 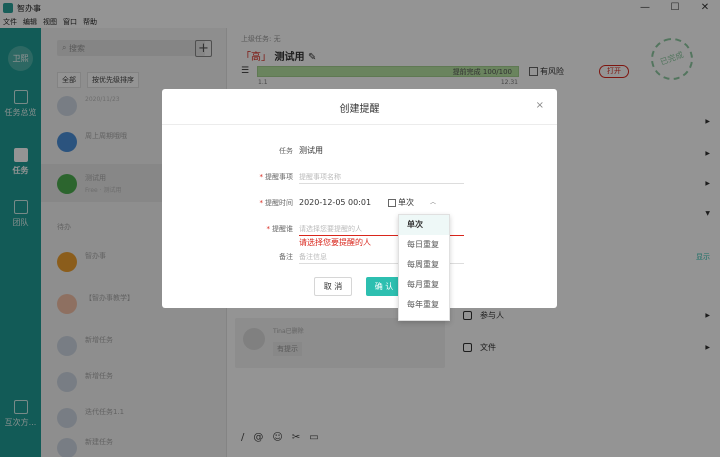 What do you see at coordinates (282, 229) in the screenshot?
I see `recipient-label-text: 提醒谁` at bounding box center [282, 229].